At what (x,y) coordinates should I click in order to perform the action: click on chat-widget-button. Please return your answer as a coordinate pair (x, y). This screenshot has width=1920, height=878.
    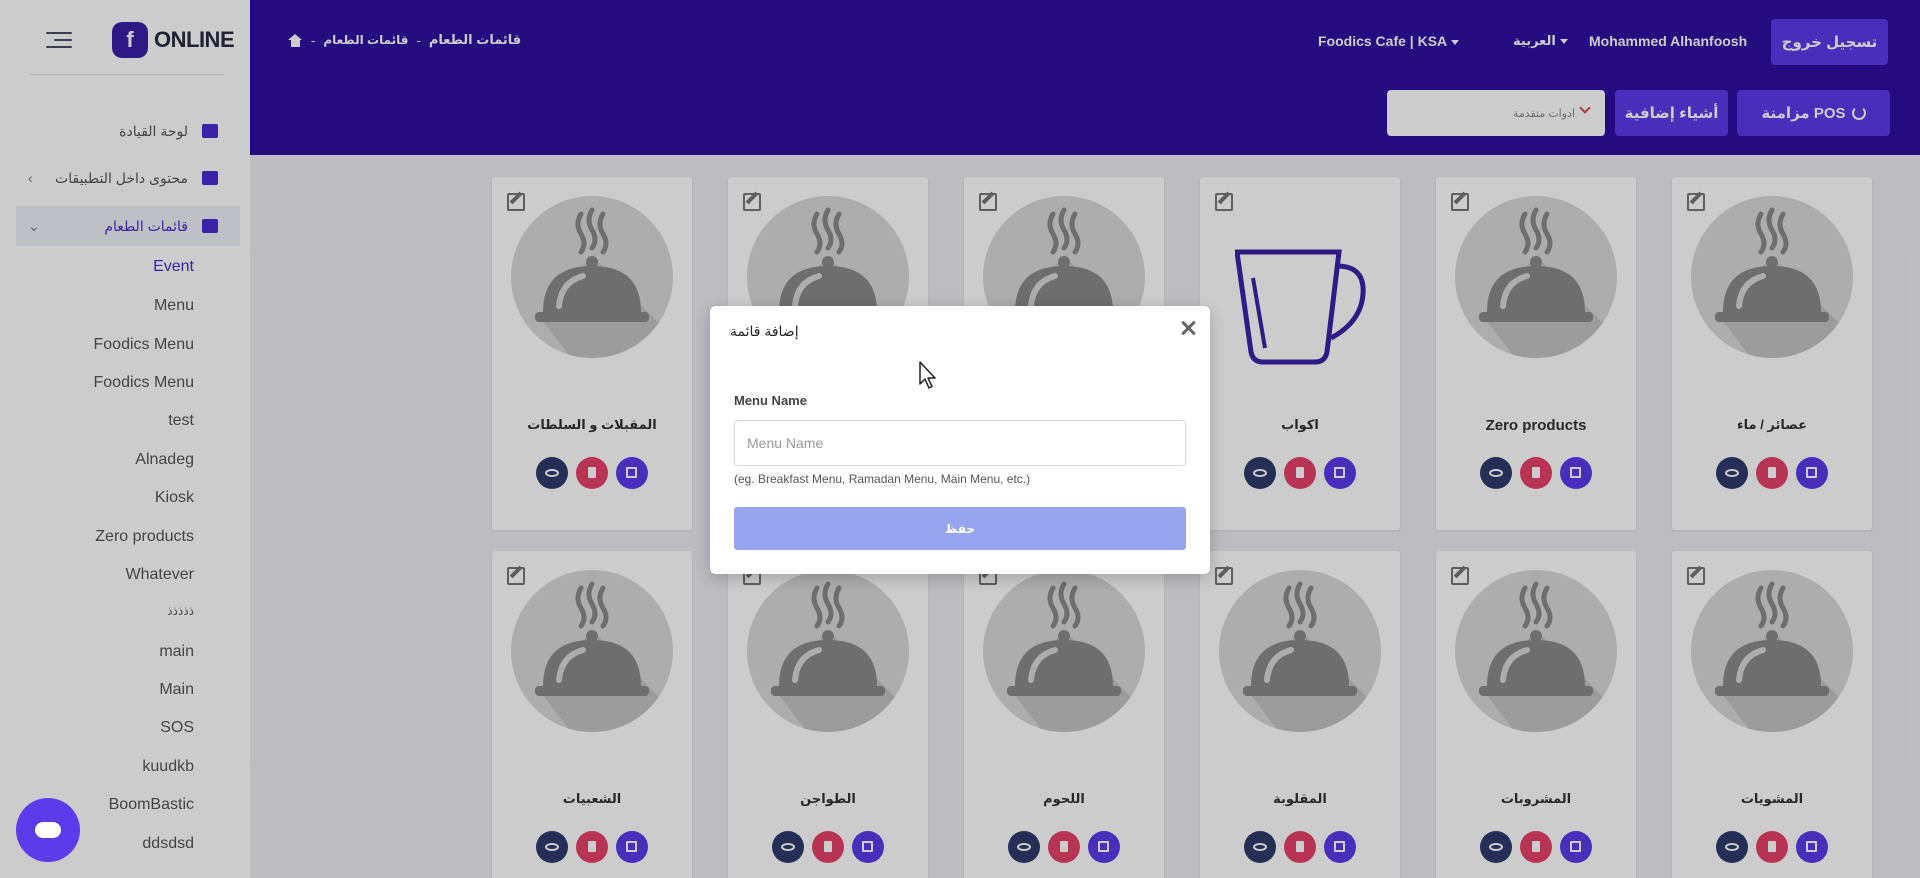
    Looking at the image, I should click on (48, 830).